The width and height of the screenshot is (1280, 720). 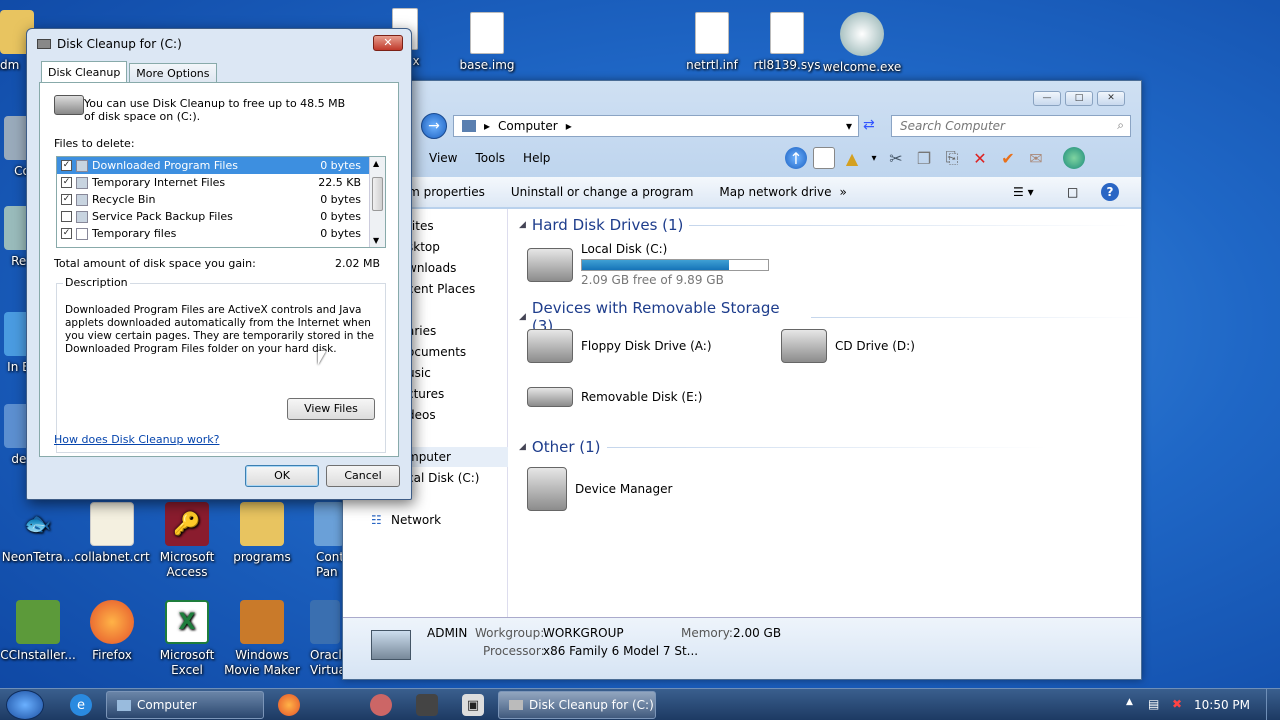 I want to click on toolbar: ↑ ▲ ▾ ✂ ❐ ⎘ ✕ ✔ ✉, so click(x=935, y=158).